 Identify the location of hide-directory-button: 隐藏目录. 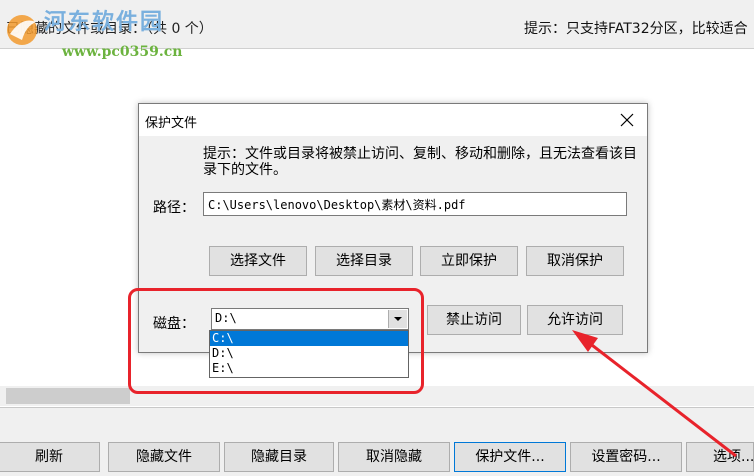
(279, 457).